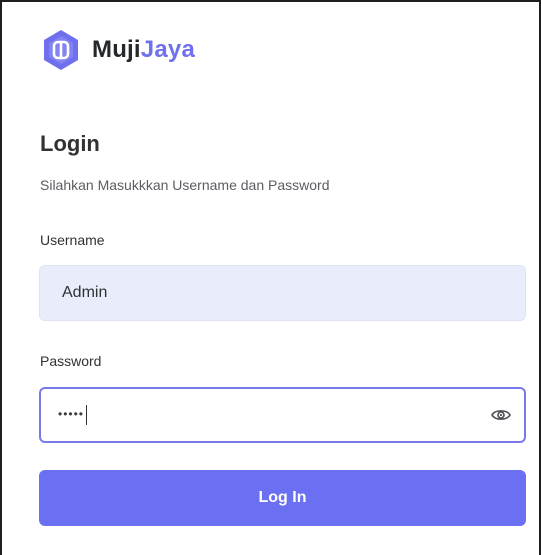 The image size is (541, 555). What do you see at coordinates (85, 292) in the screenshot?
I see `username-value: Admin` at bounding box center [85, 292].